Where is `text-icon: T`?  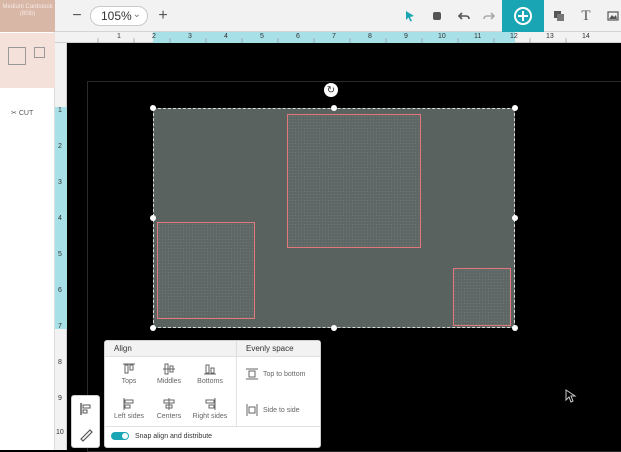
text-icon: T is located at coordinates (586, 15).